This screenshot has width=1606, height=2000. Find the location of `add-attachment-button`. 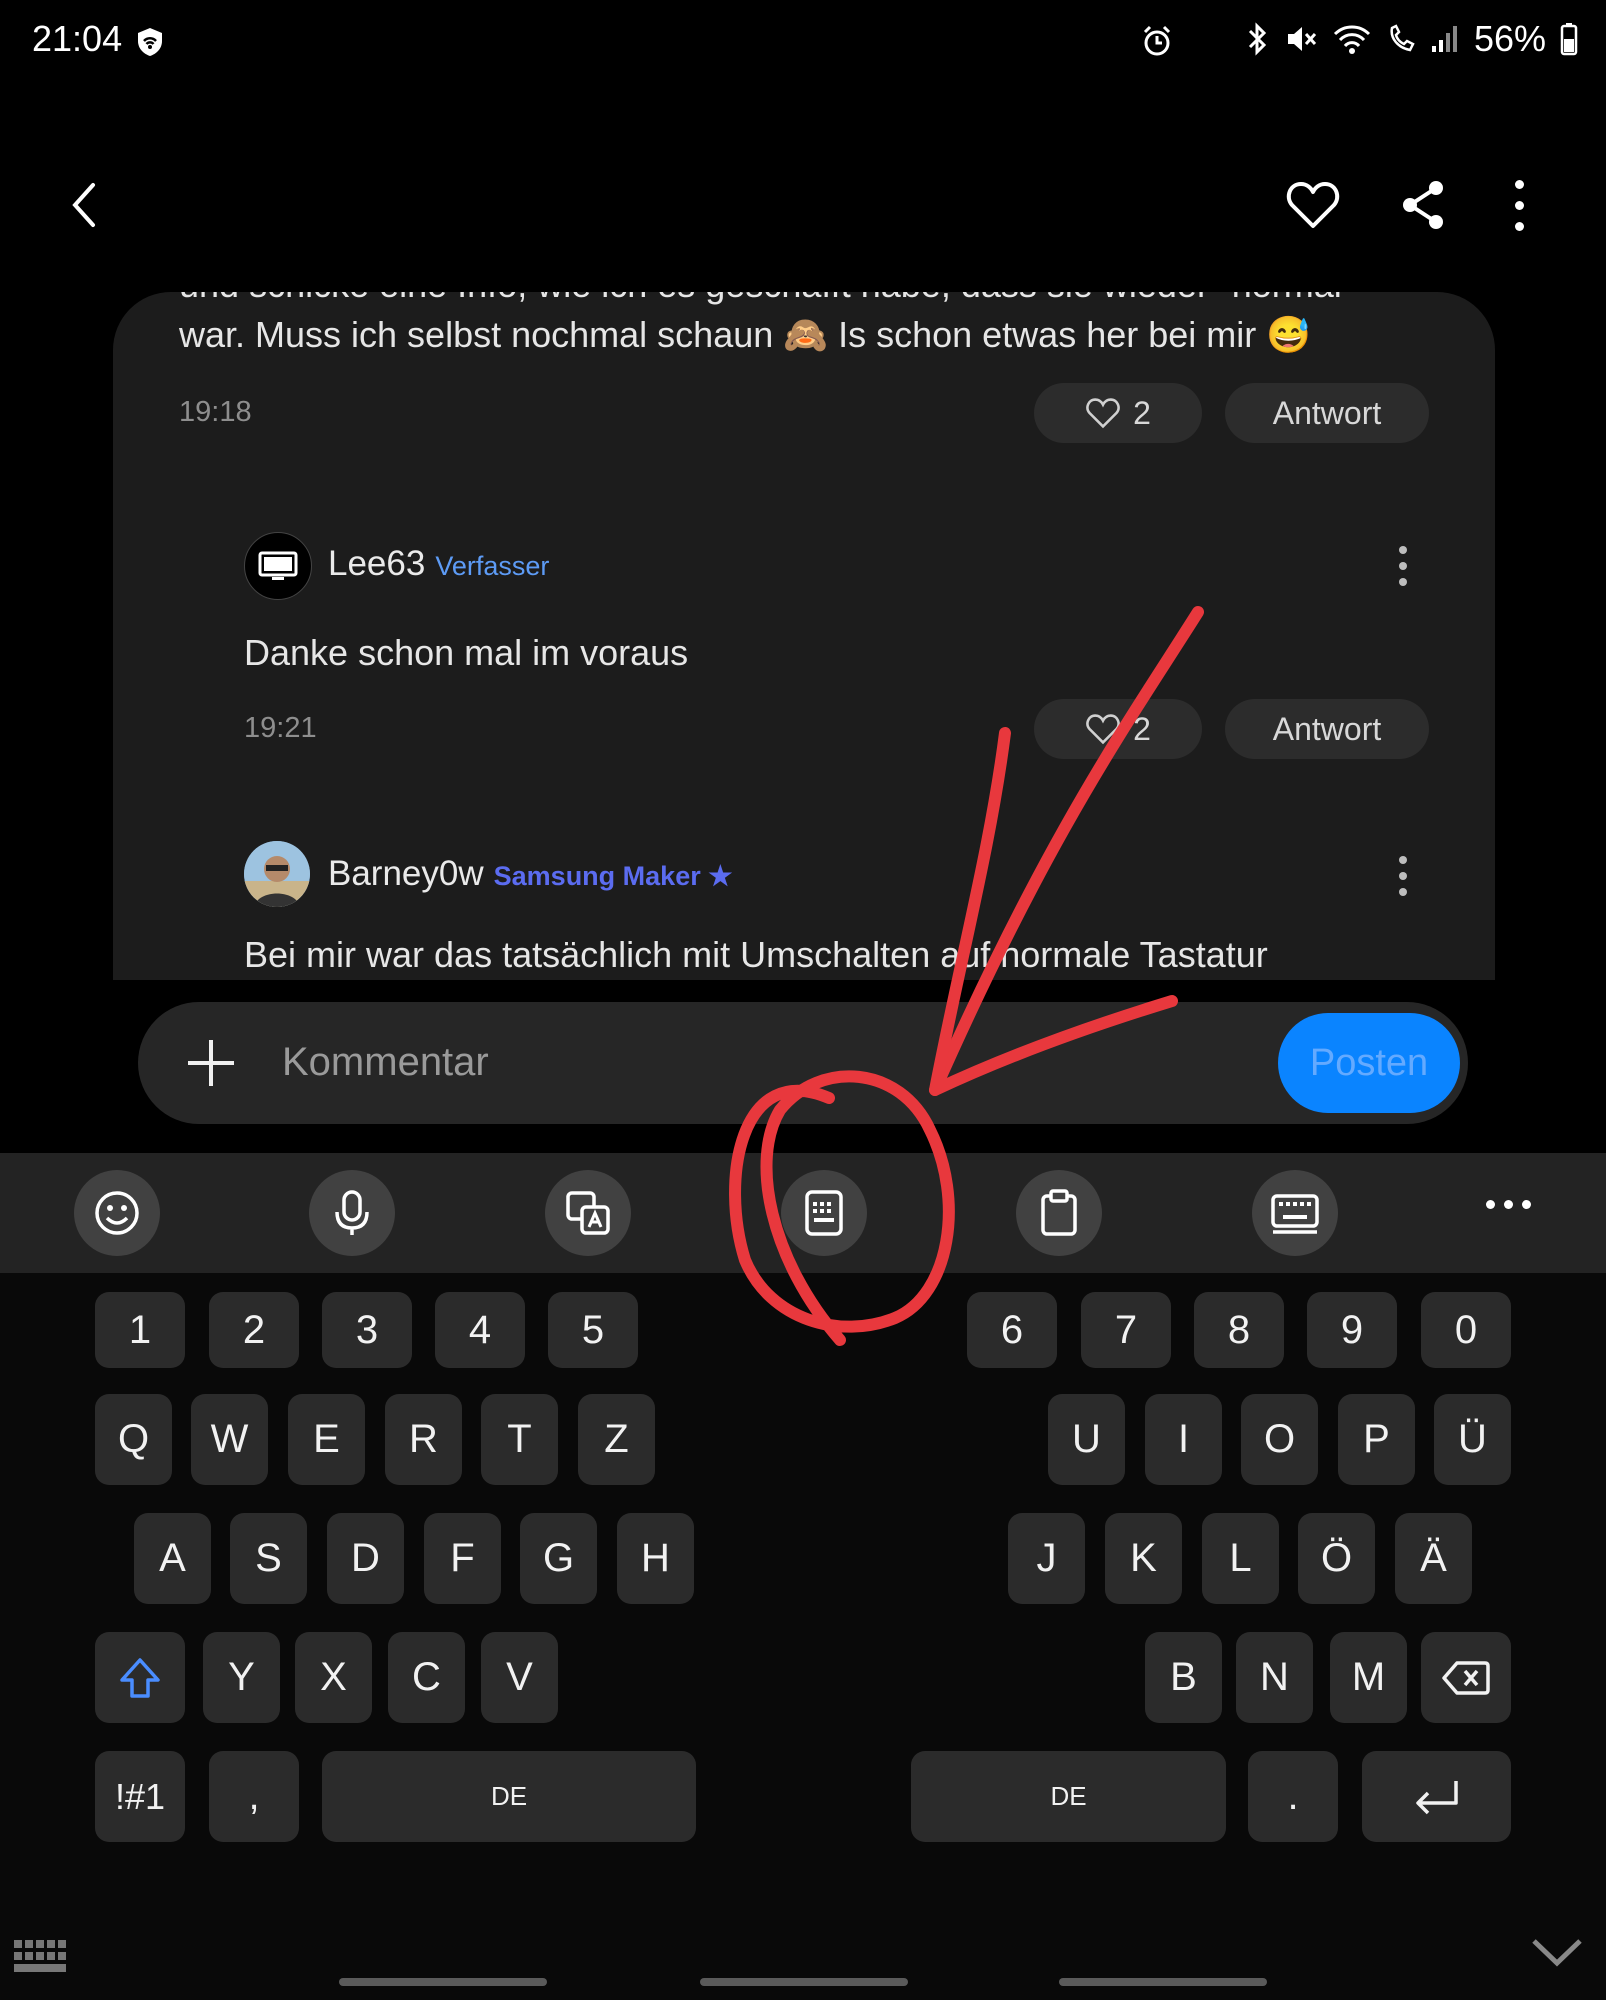

add-attachment-button is located at coordinates (211, 1065).